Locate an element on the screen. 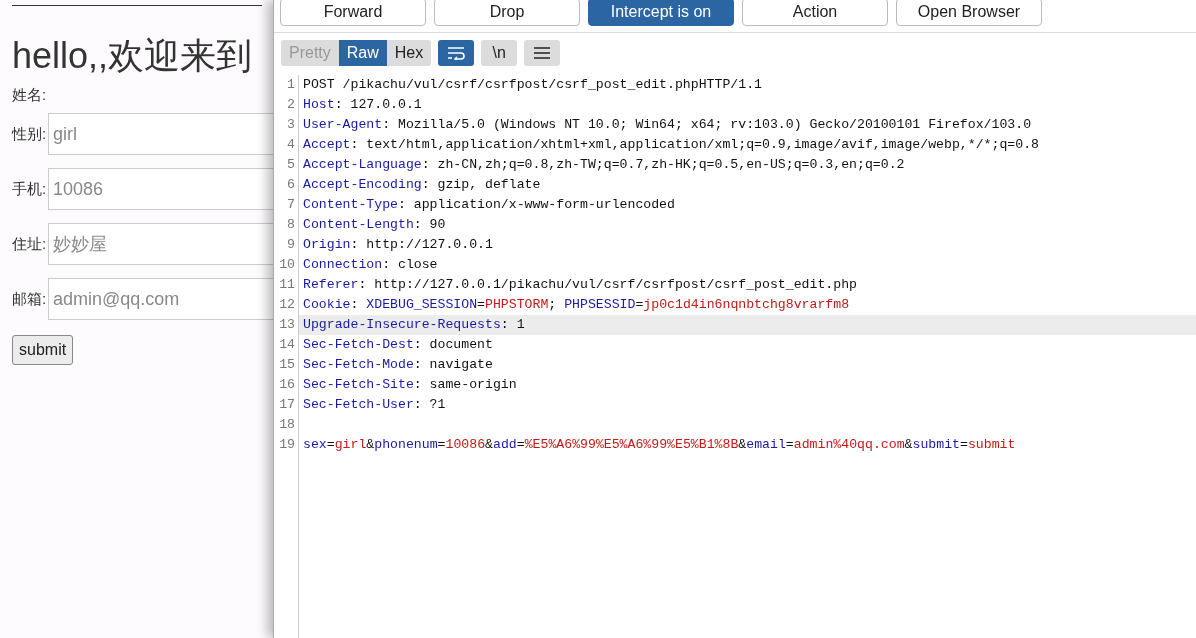 This screenshot has height=638, width=1196. request-line: Connection: close is located at coordinates (370, 264).